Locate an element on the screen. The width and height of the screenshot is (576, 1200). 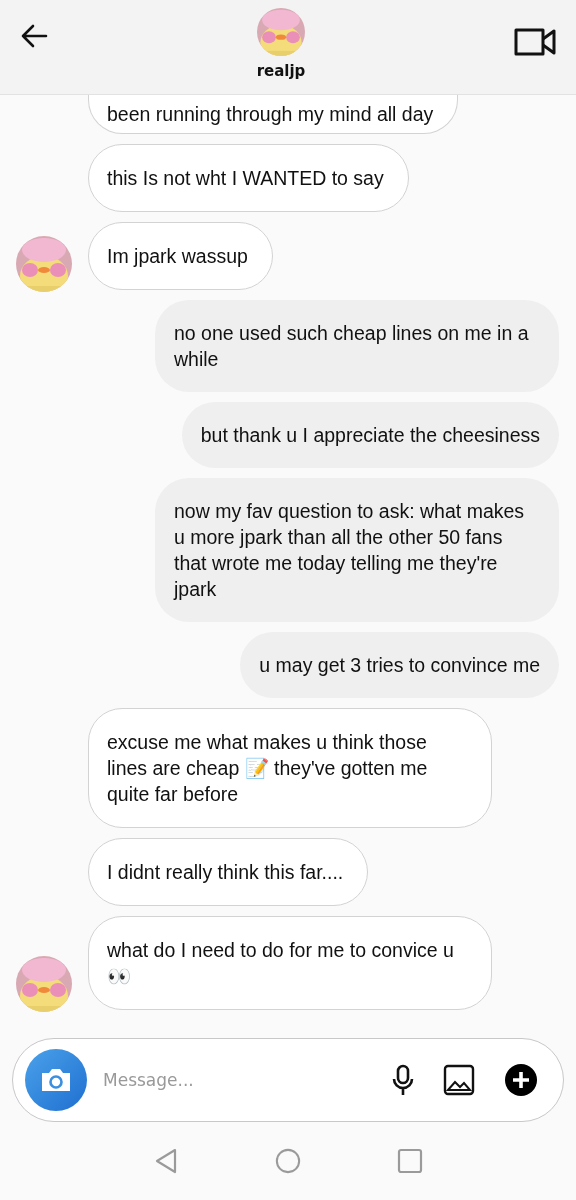
message-bubble: u may get 3 tries to convince me is located at coordinates (399, 665).